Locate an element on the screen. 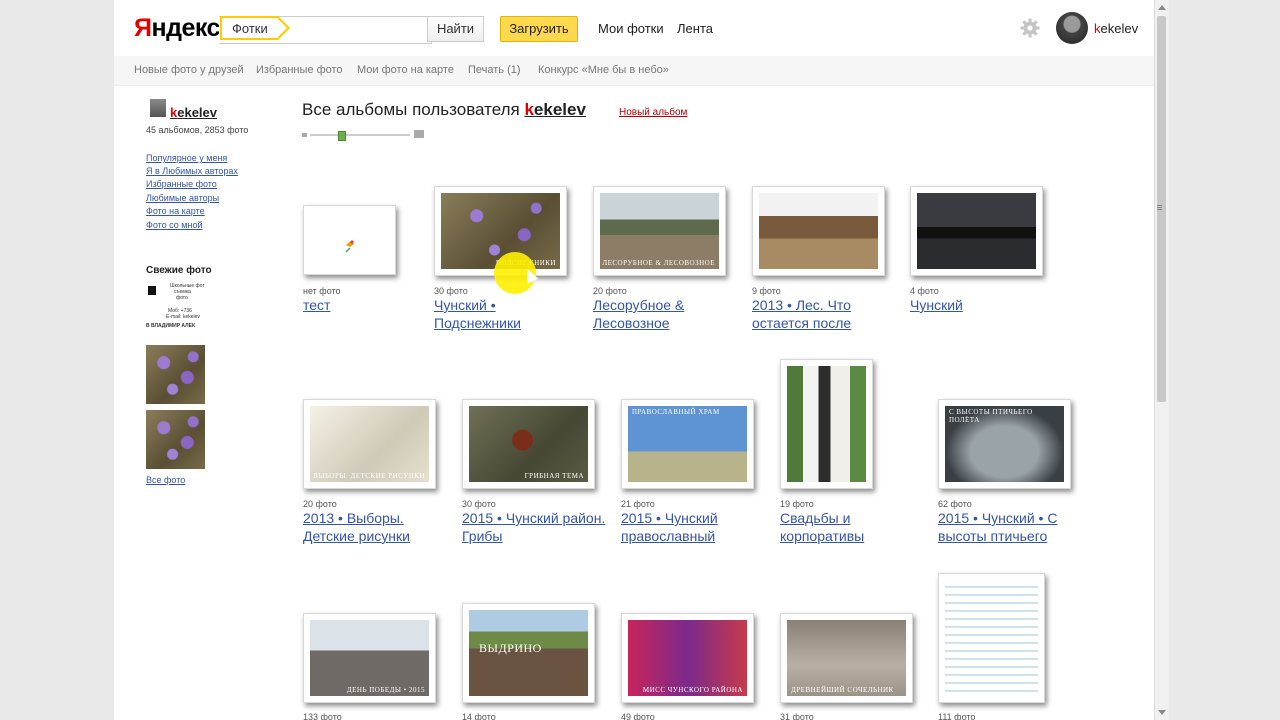 The image size is (1280, 720). album-title: Чунский • Подснежники is located at coordinates (509, 314).